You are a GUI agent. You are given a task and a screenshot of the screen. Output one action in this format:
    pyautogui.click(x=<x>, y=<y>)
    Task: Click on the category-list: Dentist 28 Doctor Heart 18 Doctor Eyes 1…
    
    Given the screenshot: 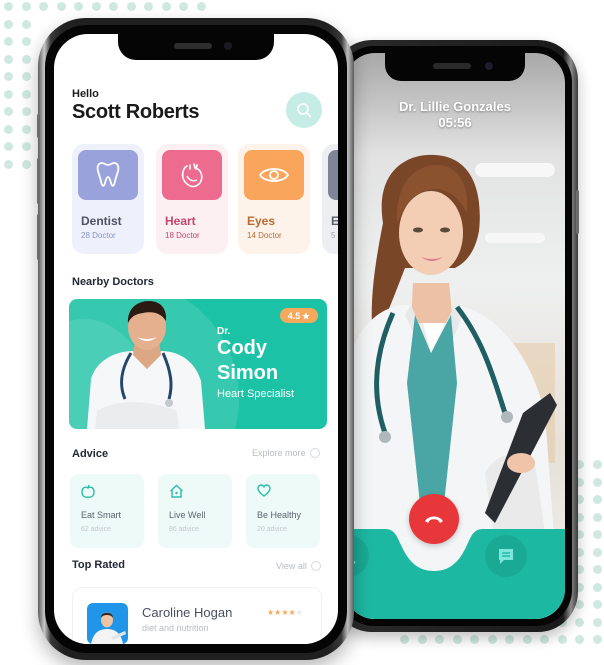 What is the action you would take?
    pyautogui.click(x=205, y=199)
    